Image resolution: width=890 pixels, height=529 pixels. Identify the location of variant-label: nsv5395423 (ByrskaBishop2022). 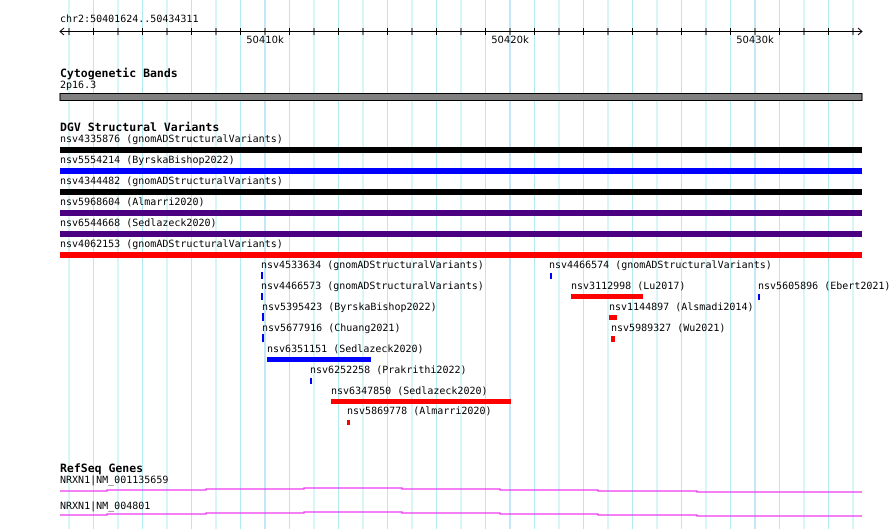
(349, 308).